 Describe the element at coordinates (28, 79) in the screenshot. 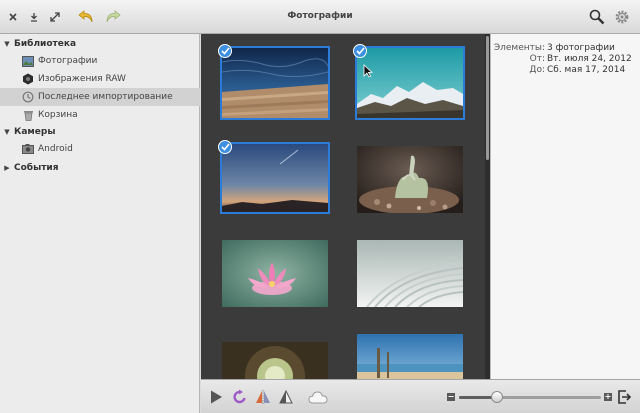

I see `raw-icon` at that location.